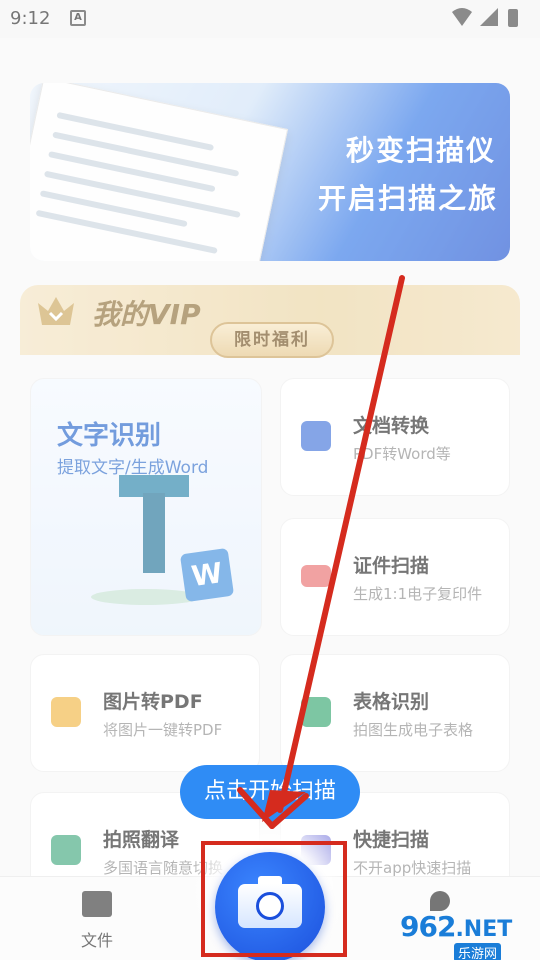 This screenshot has width=540, height=960. What do you see at coordinates (274, 899) in the screenshot?
I see `annotation-box` at bounding box center [274, 899].